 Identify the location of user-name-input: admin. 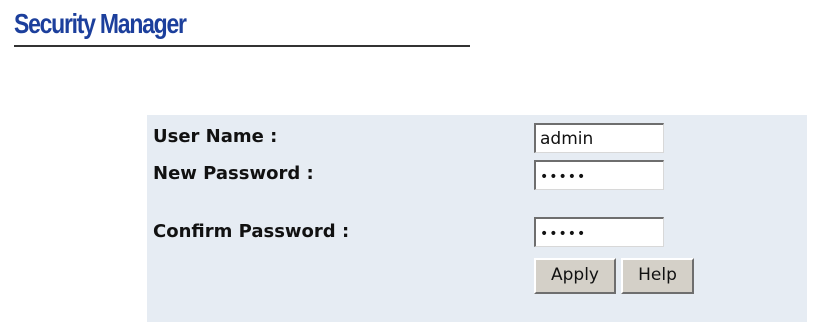
(599, 138).